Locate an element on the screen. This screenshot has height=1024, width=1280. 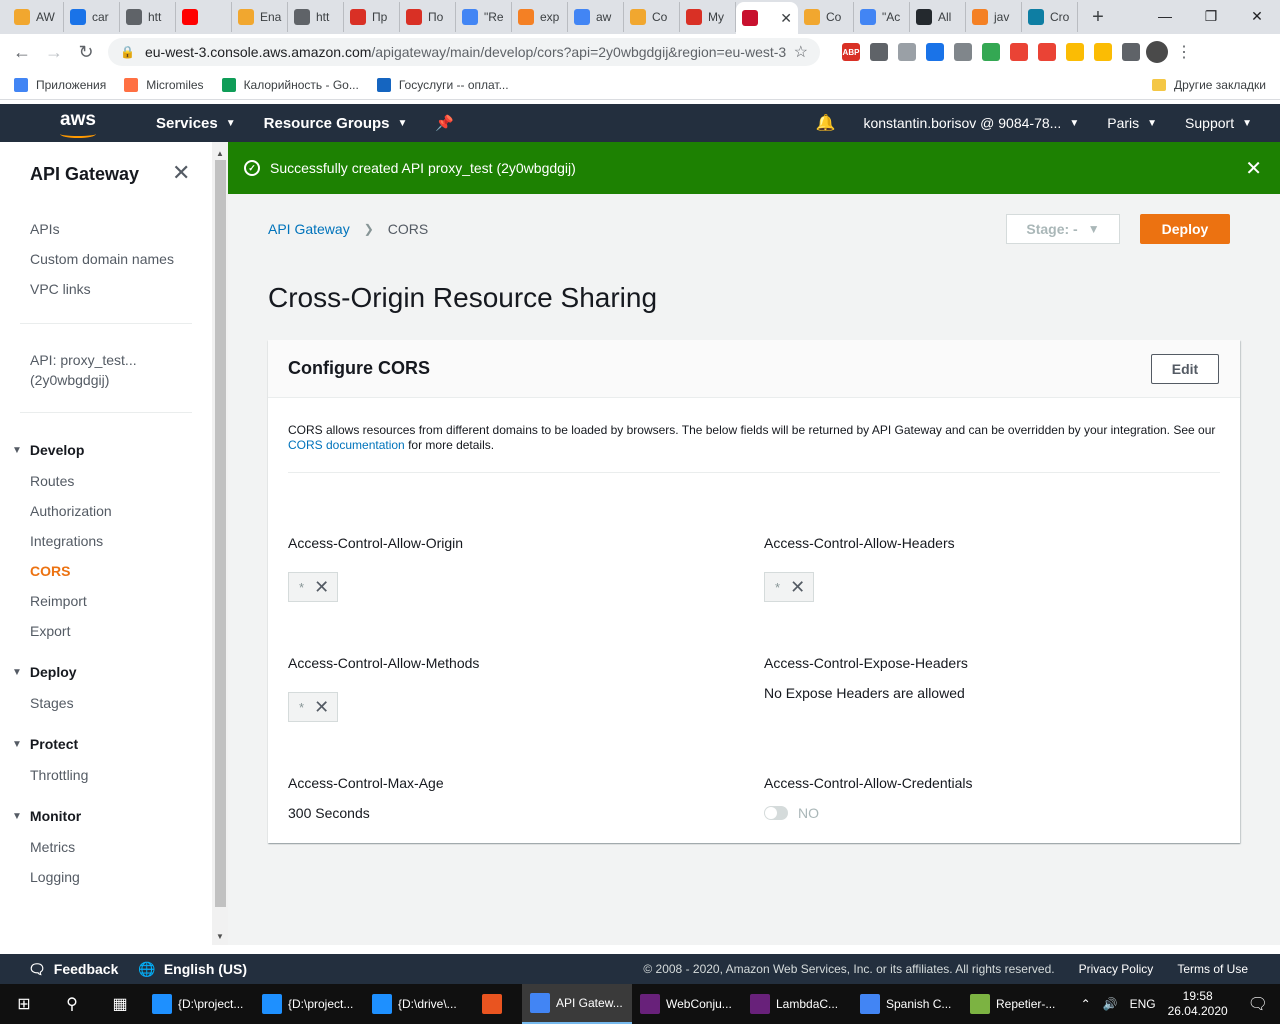
sidebar-item-authorization: Authorization is located at coordinates (71, 511).